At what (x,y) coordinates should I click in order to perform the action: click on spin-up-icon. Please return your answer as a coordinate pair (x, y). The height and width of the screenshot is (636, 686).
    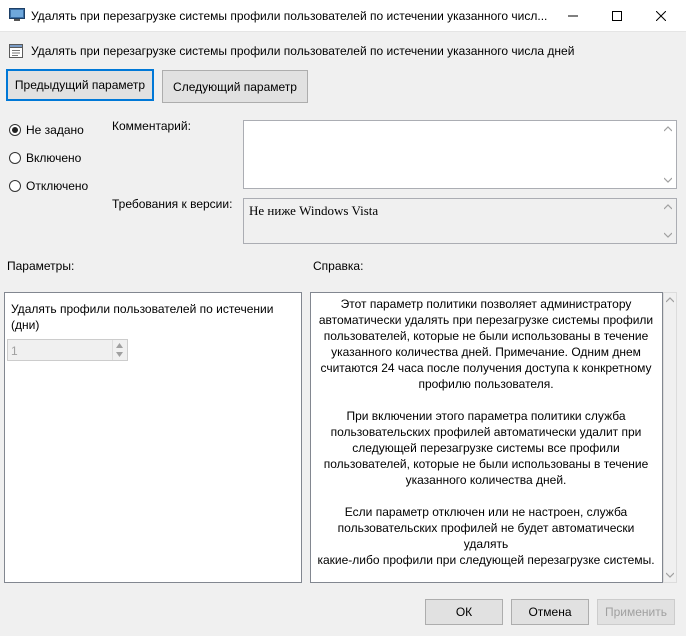
    Looking at the image, I should click on (119, 345).